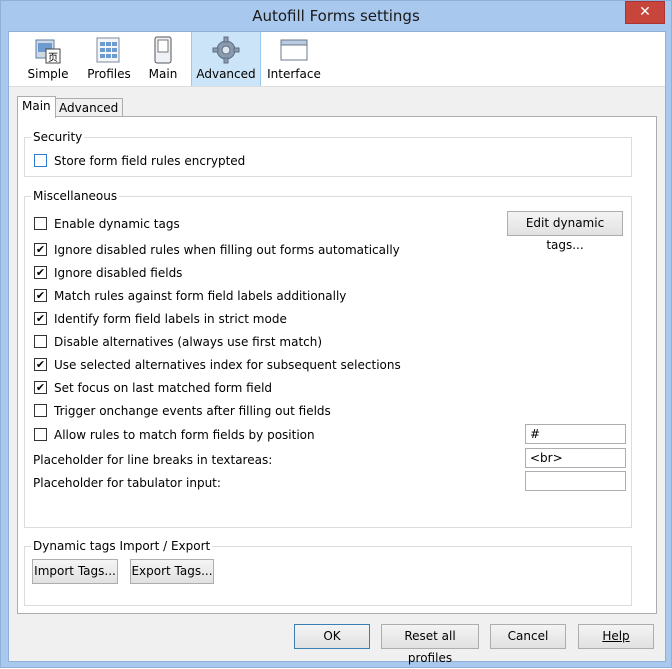 Image resolution: width=672 pixels, height=669 pixels. I want to click on toolbar-label: Advanced, so click(226, 74).